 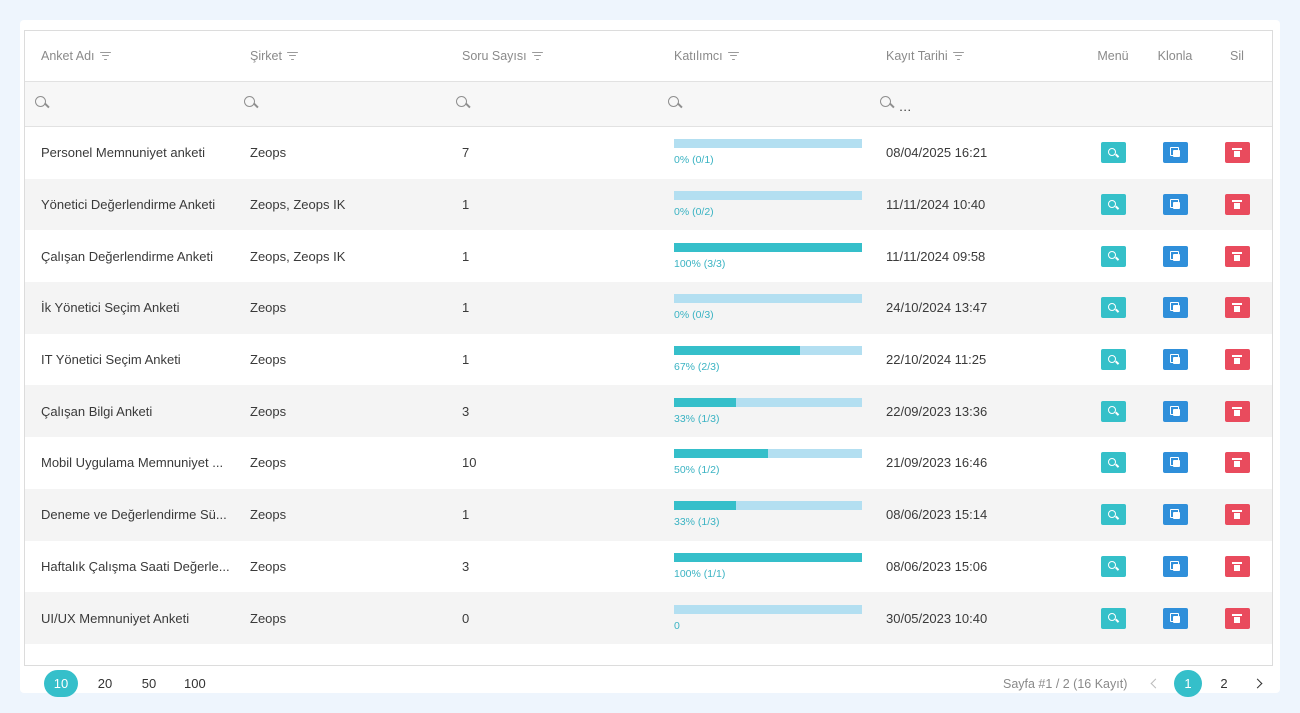 I want to click on filter-date, so click(x=976, y=104).